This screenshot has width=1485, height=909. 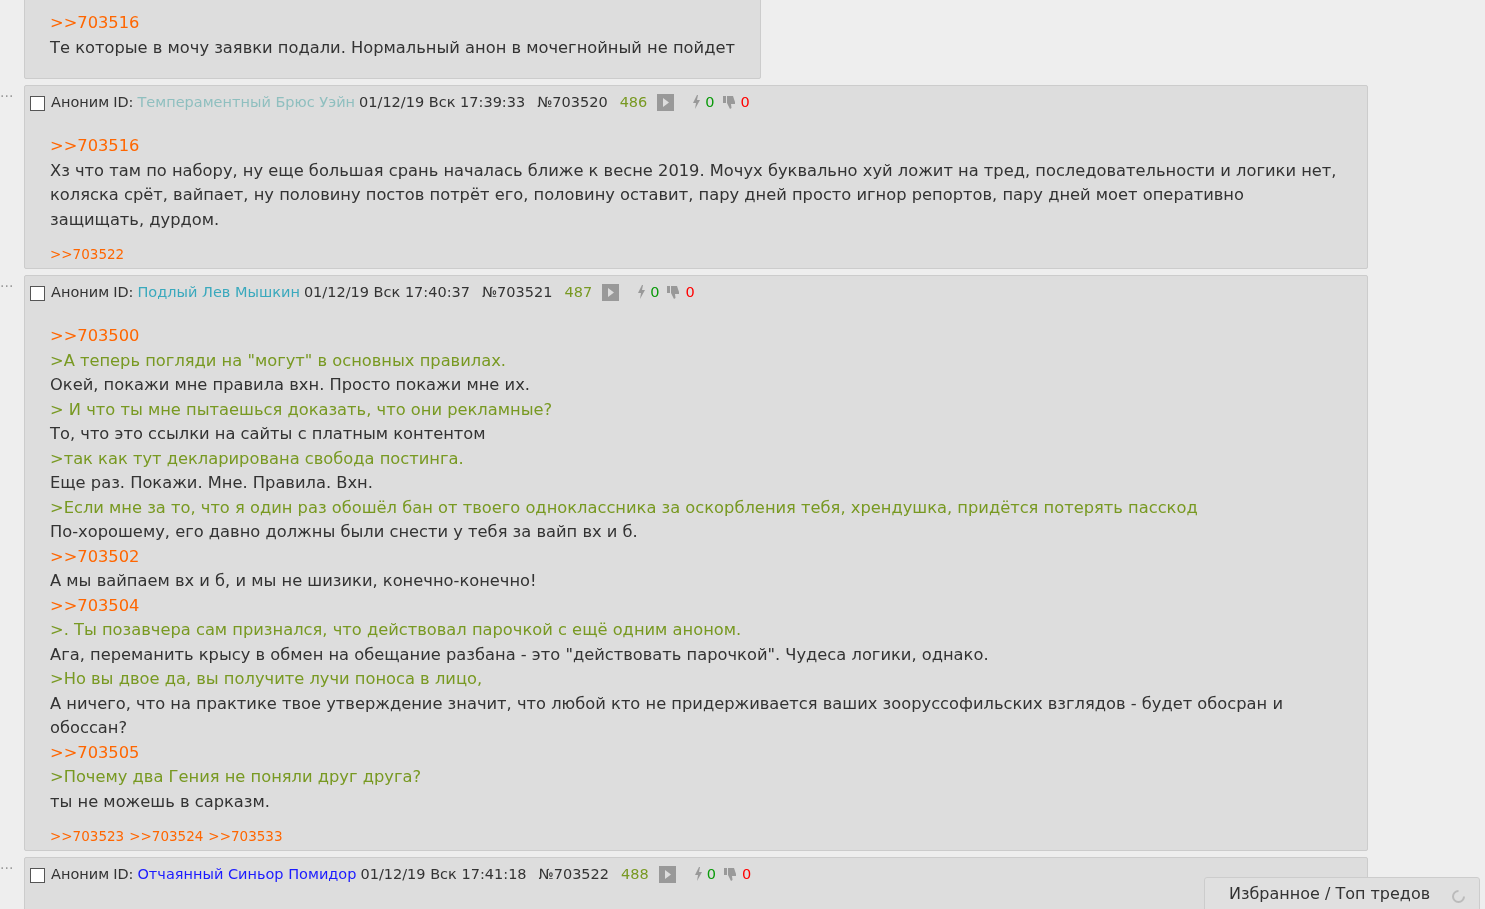 I want to click on quote-text: >так как тут декларирована свобода постинга., so click(x=257, y=458).